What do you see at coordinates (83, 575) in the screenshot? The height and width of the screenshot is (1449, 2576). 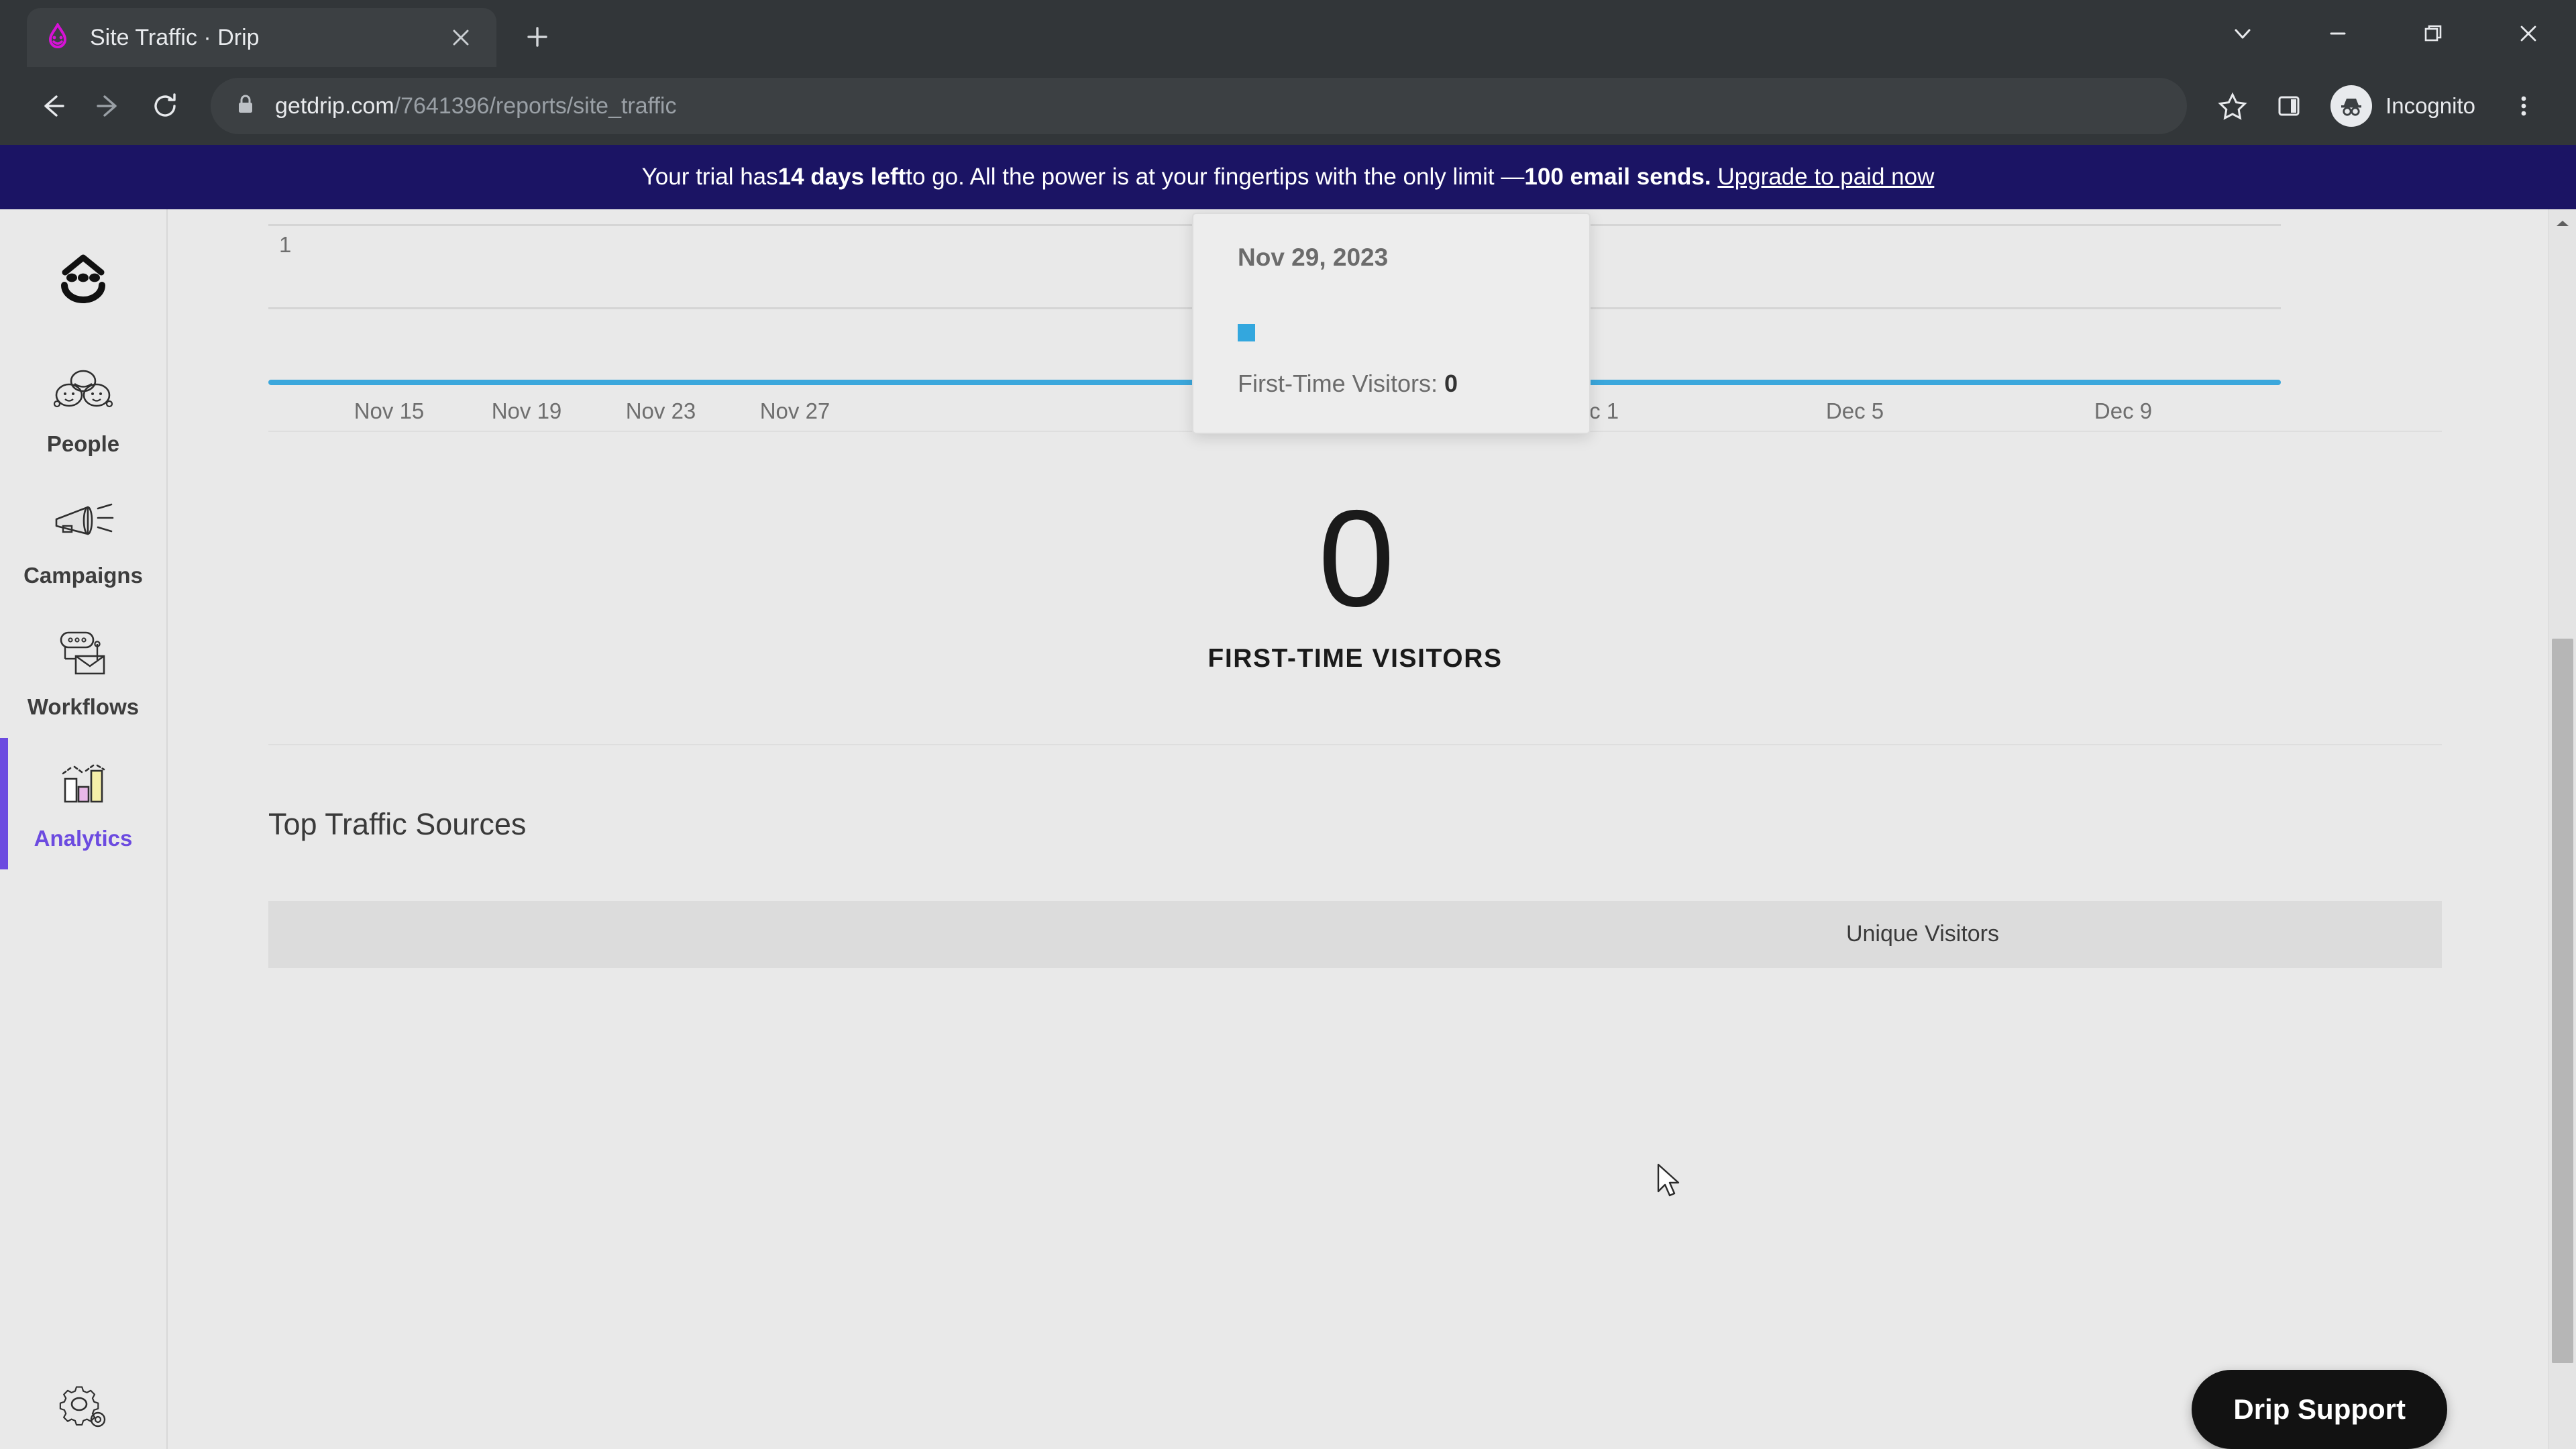 I see `sidebar-item-label: Campaigns` at bounding box center [83, 575].